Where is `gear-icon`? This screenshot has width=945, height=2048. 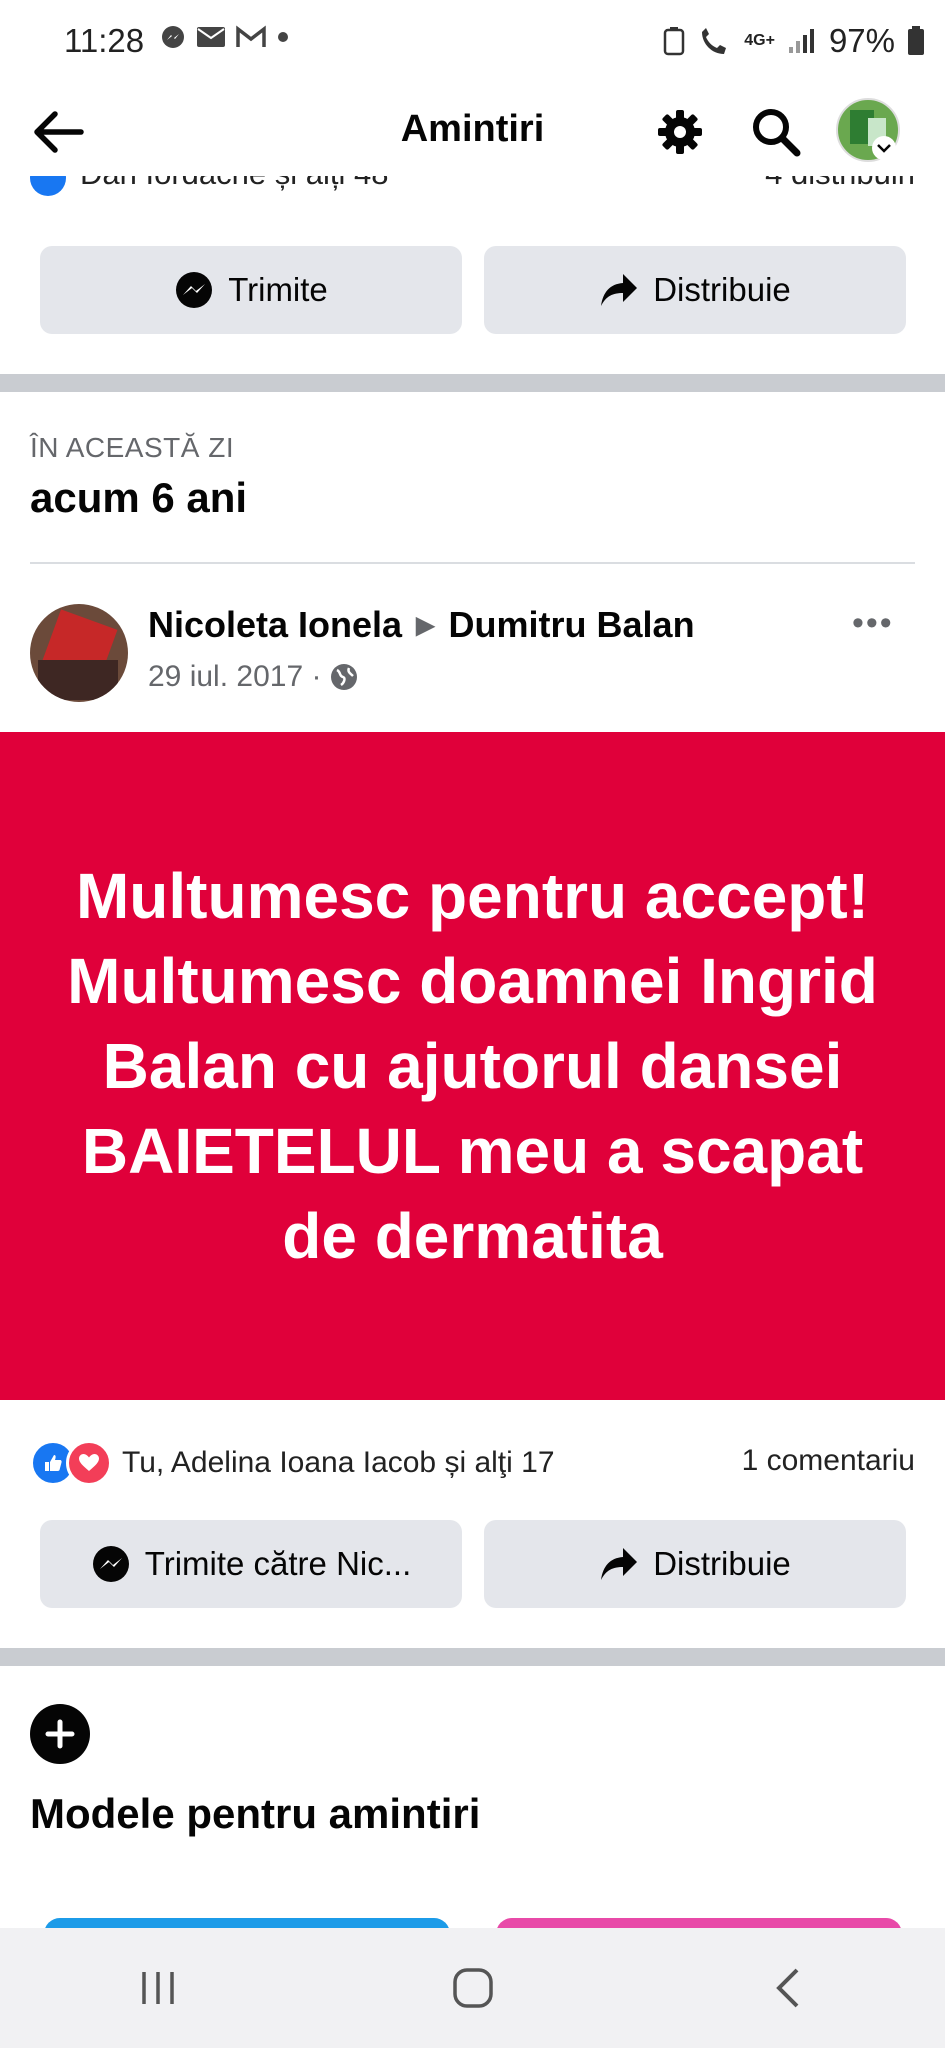
gear-icon is located at coordinates (680, 132).